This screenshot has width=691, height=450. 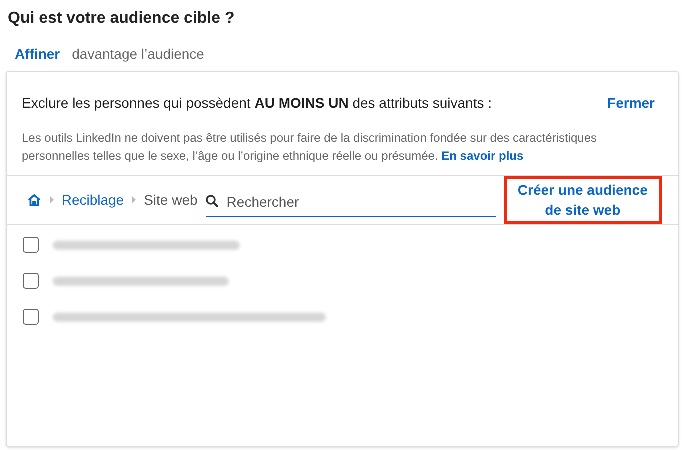 I want to click on breadcrumb-link: Reciblage, so click(x=93, y=200).